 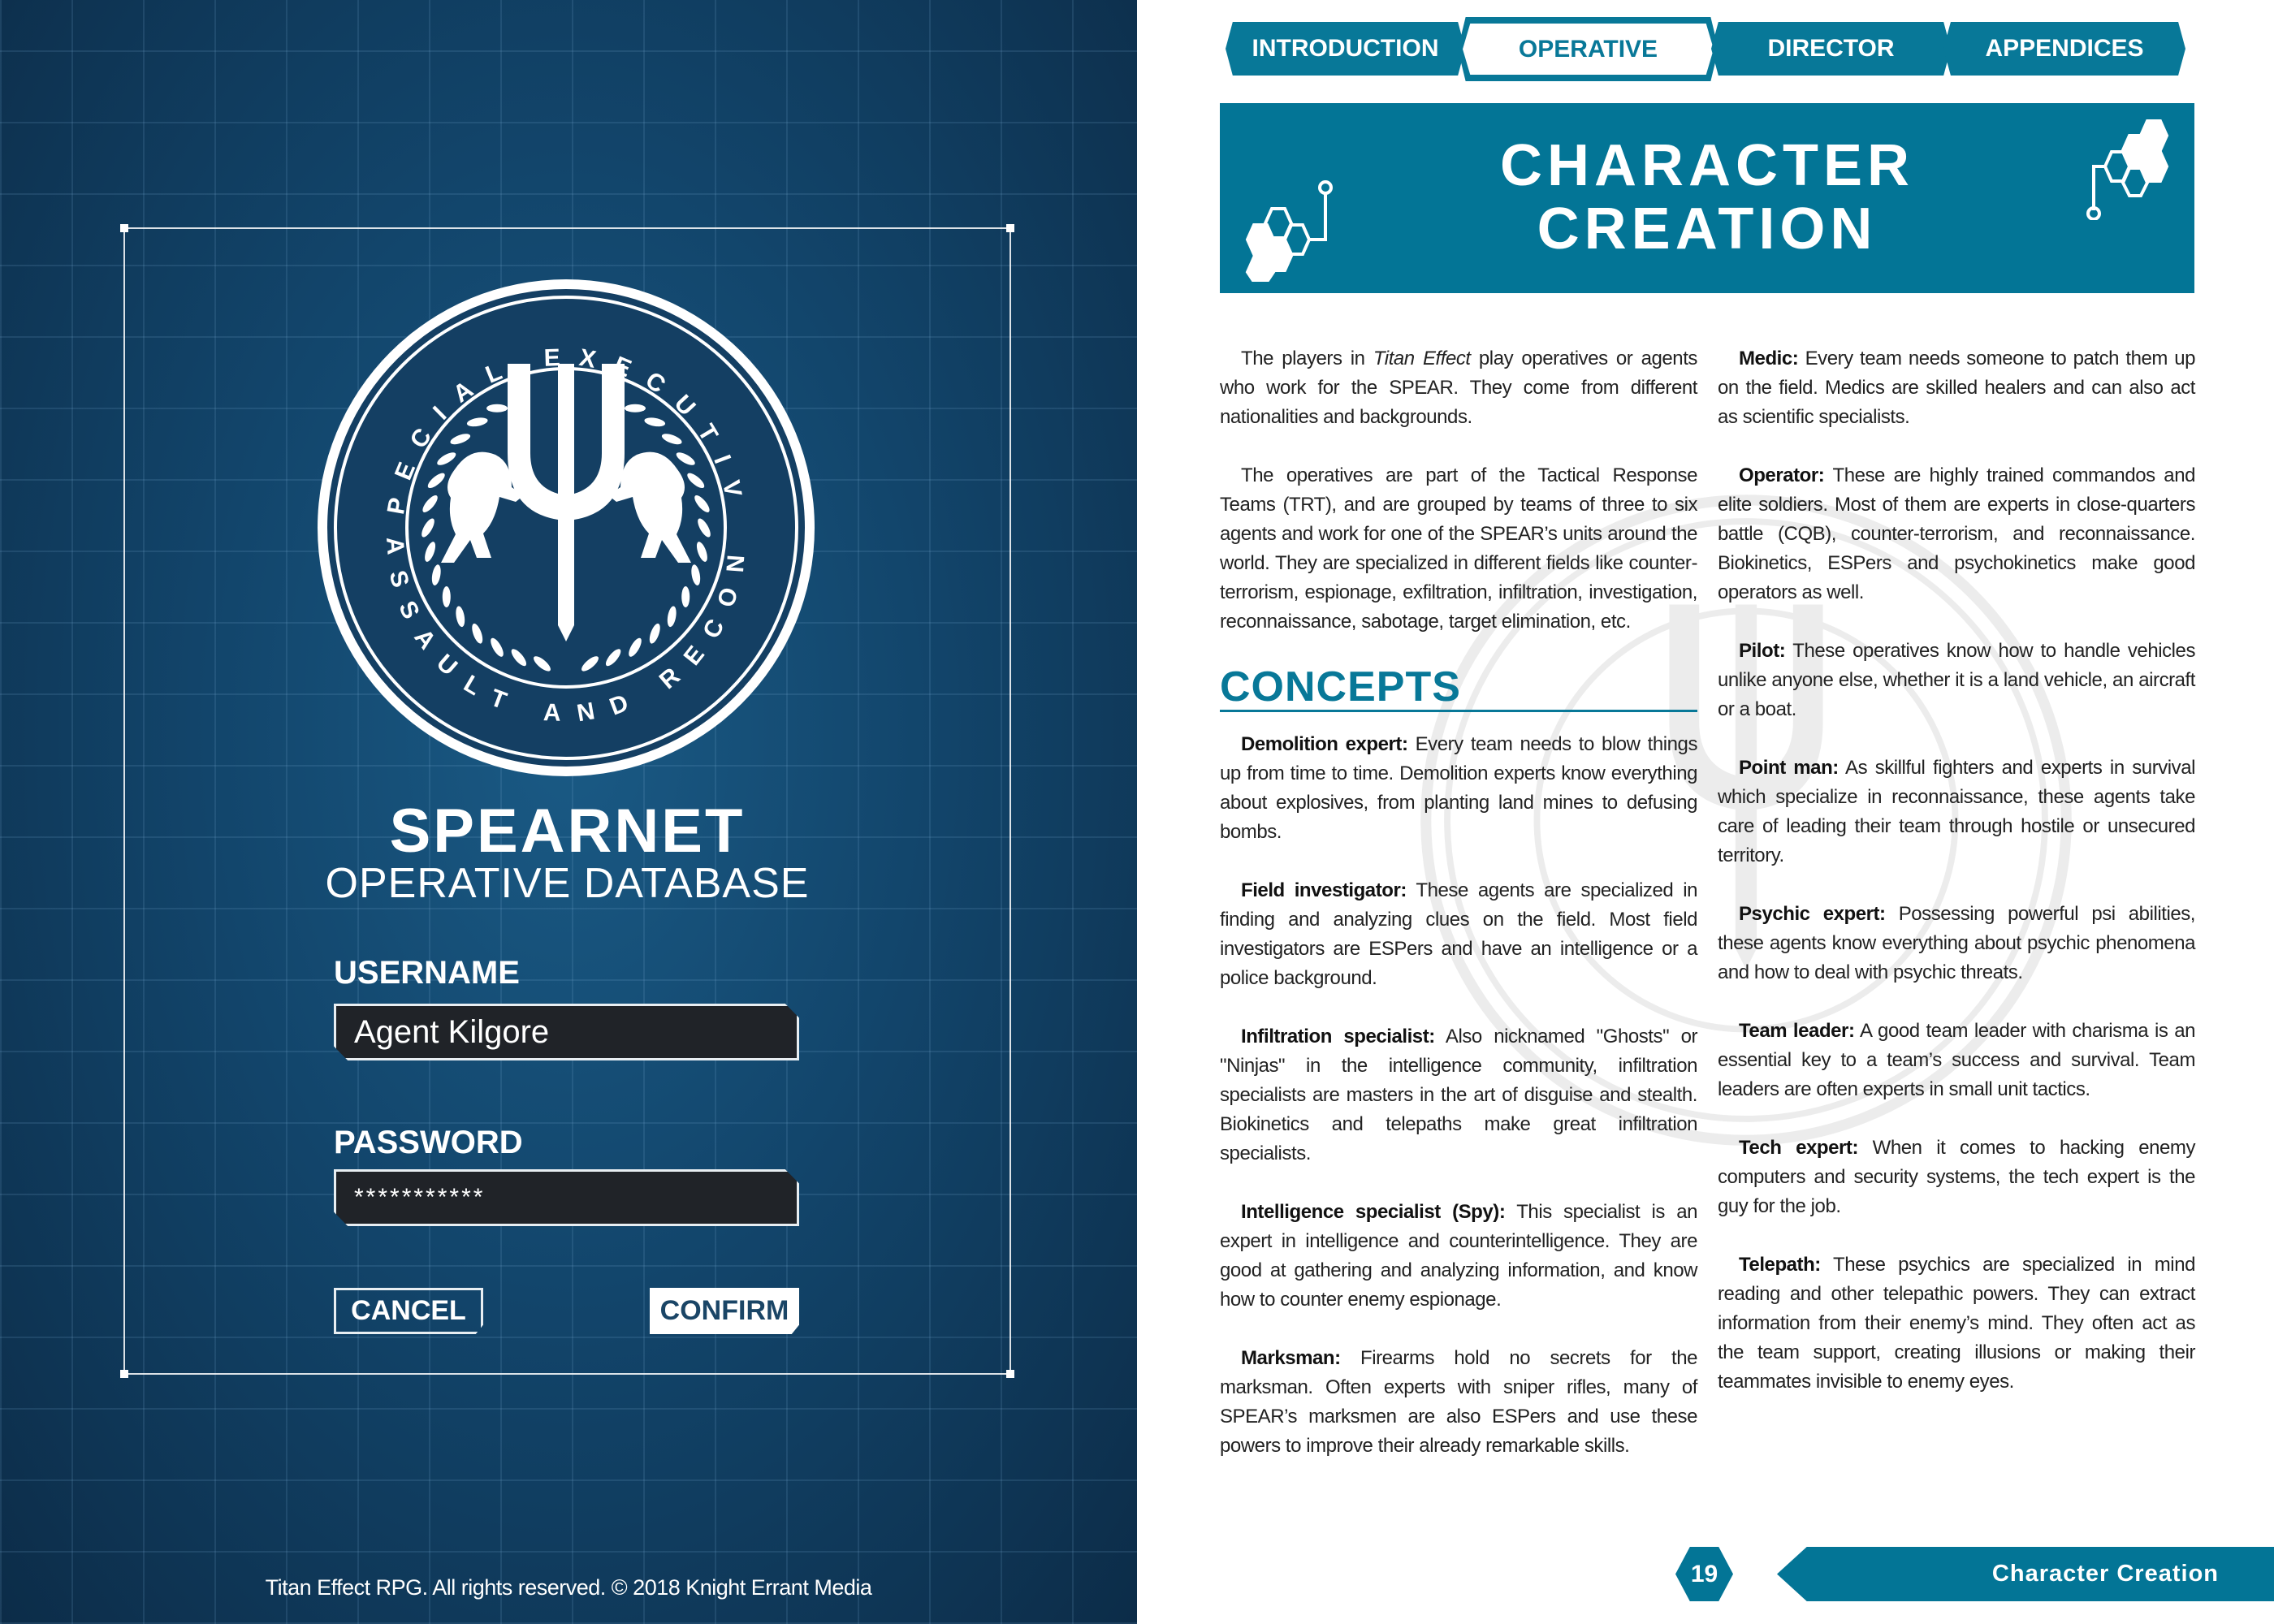 What do you see at coordinates (1769, 359) in the screenshot?
I see `concept-term: Medic:` at bounding box center [1769, 359].